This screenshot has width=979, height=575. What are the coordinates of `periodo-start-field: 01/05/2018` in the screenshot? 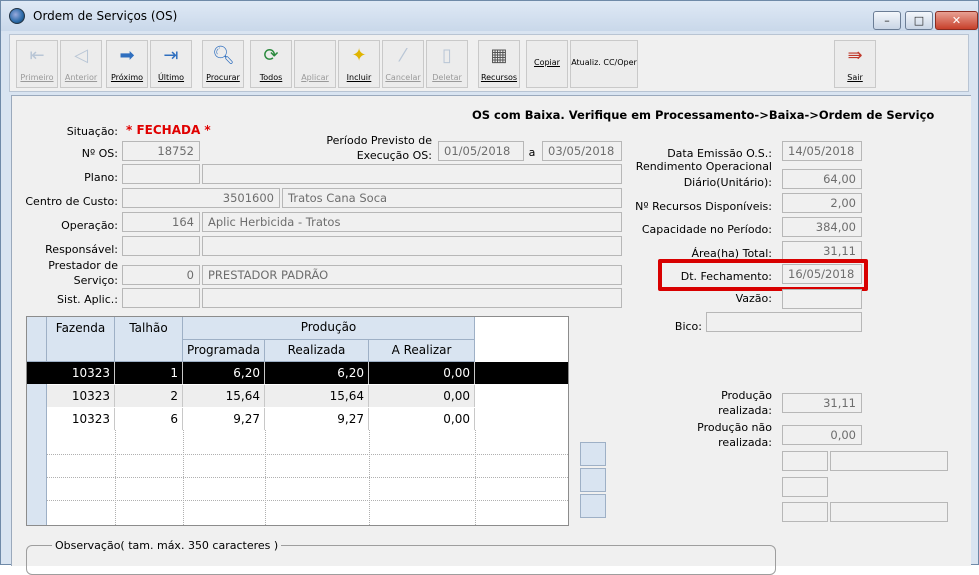 It's located at (481, 151).